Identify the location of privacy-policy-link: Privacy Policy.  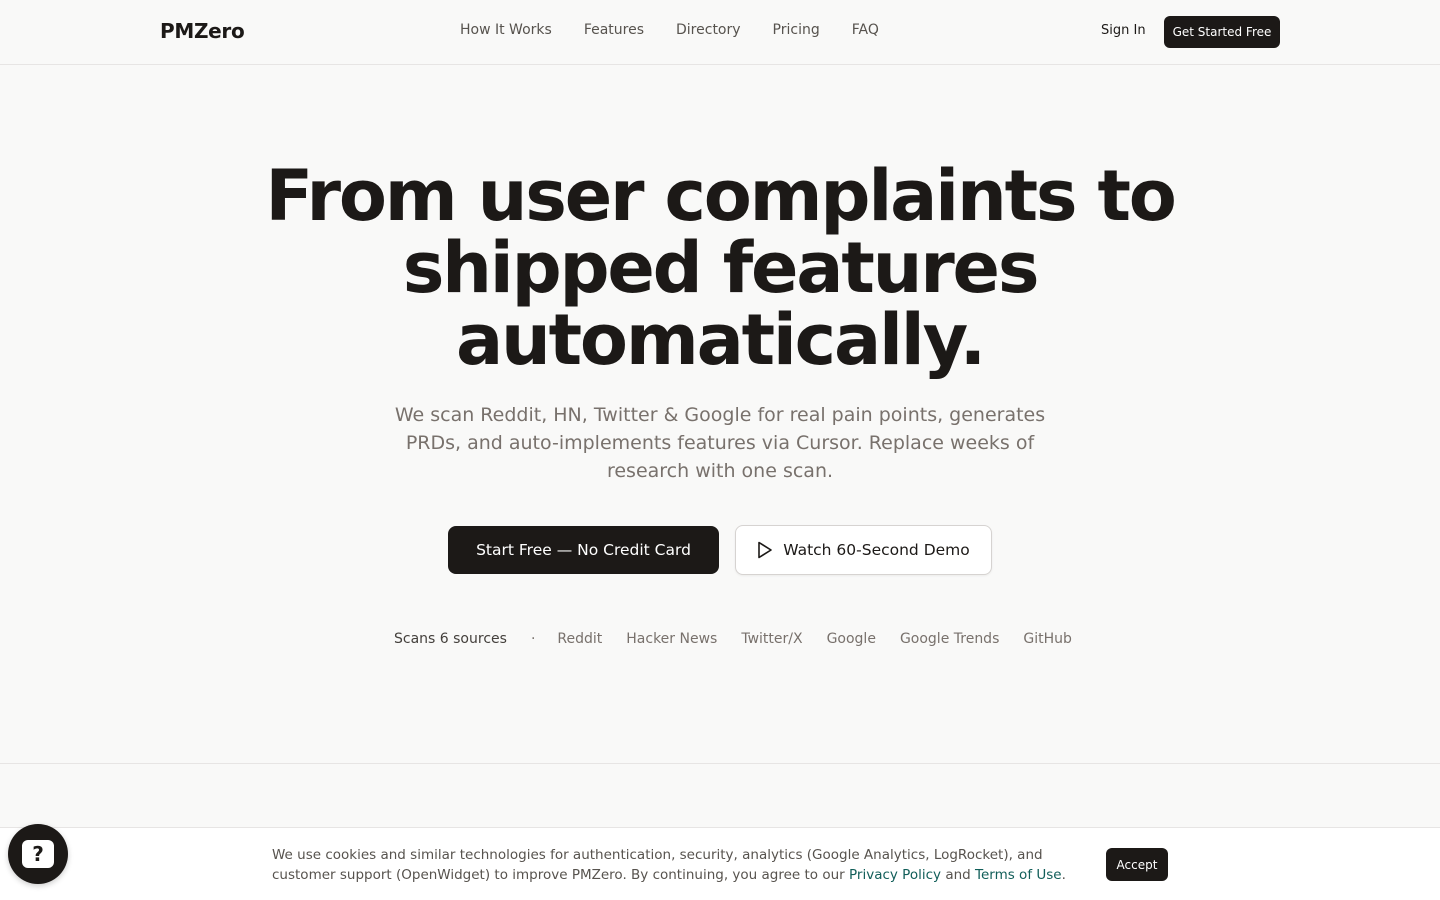
(895, 875).